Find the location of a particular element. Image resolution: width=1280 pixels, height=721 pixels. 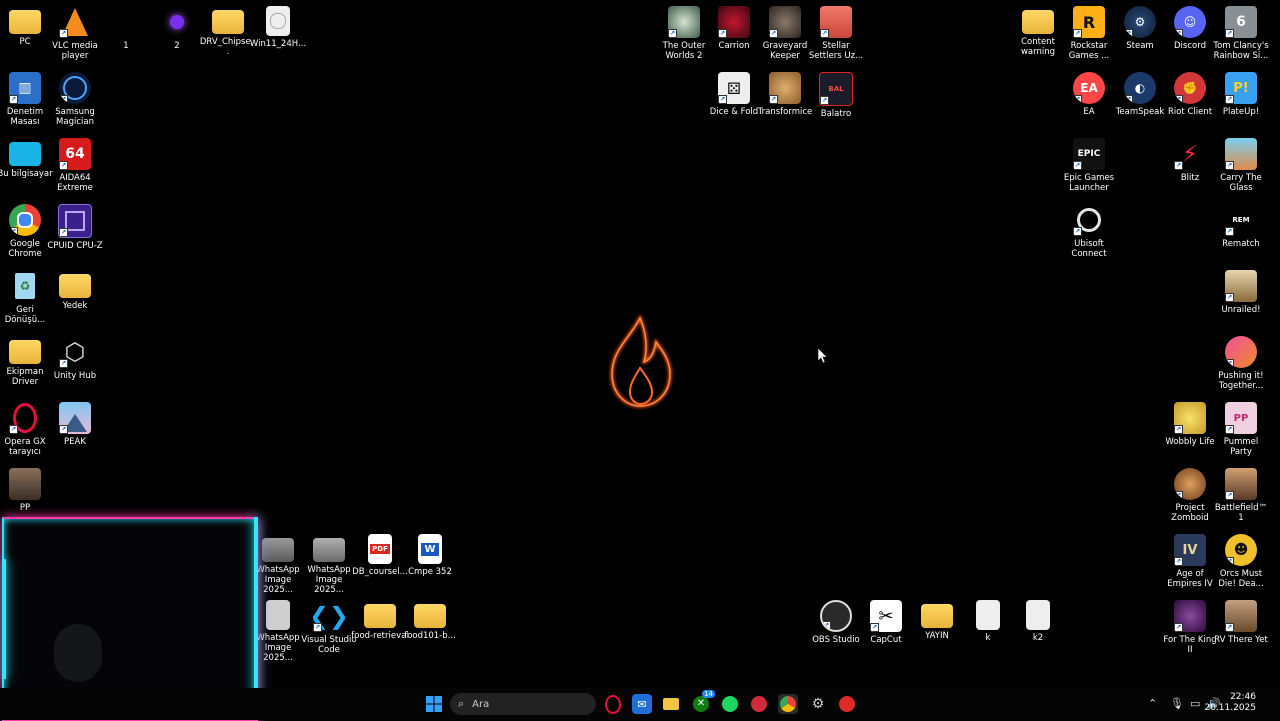

desktop-icon-yedek: Yedek is located at coordinates (75, 290).